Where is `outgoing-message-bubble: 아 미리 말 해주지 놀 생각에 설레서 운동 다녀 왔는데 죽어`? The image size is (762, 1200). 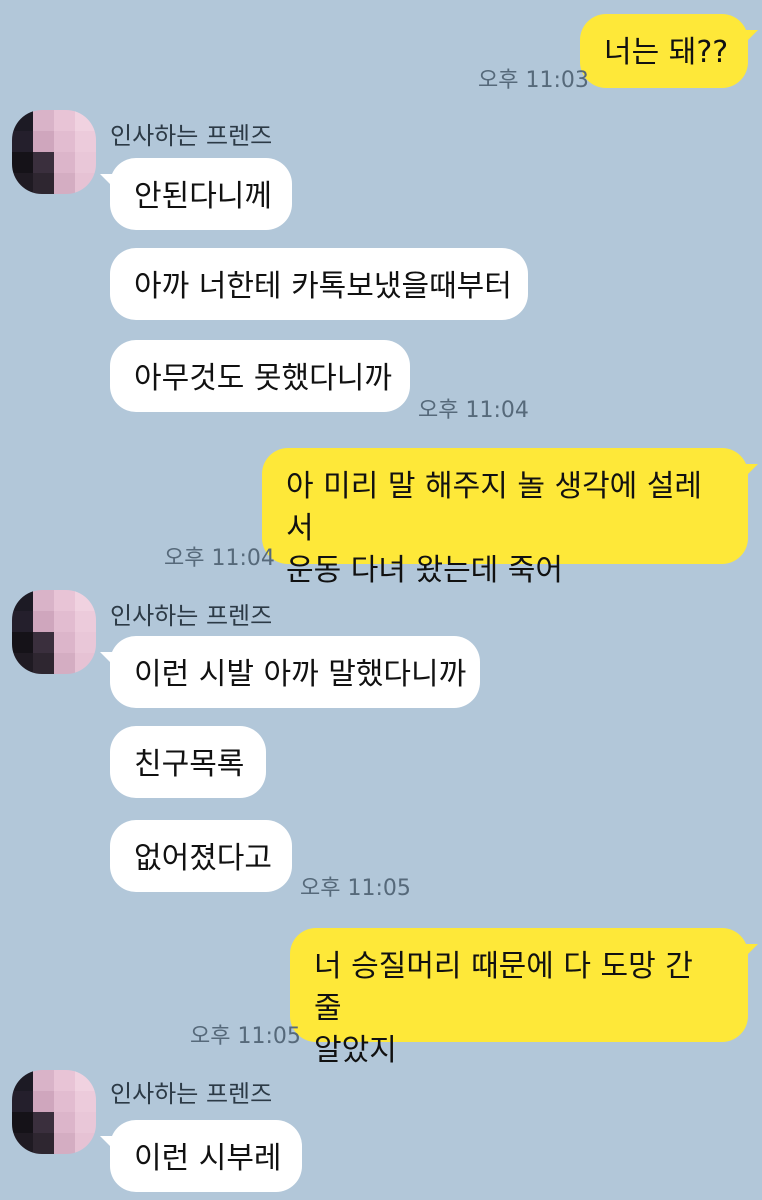 outgoing-message-bubble: 아 미리 말 해주지 놀 생각에 설레서 운동 다녀 왔는데 죽어 is located at coordinates (510, 518).